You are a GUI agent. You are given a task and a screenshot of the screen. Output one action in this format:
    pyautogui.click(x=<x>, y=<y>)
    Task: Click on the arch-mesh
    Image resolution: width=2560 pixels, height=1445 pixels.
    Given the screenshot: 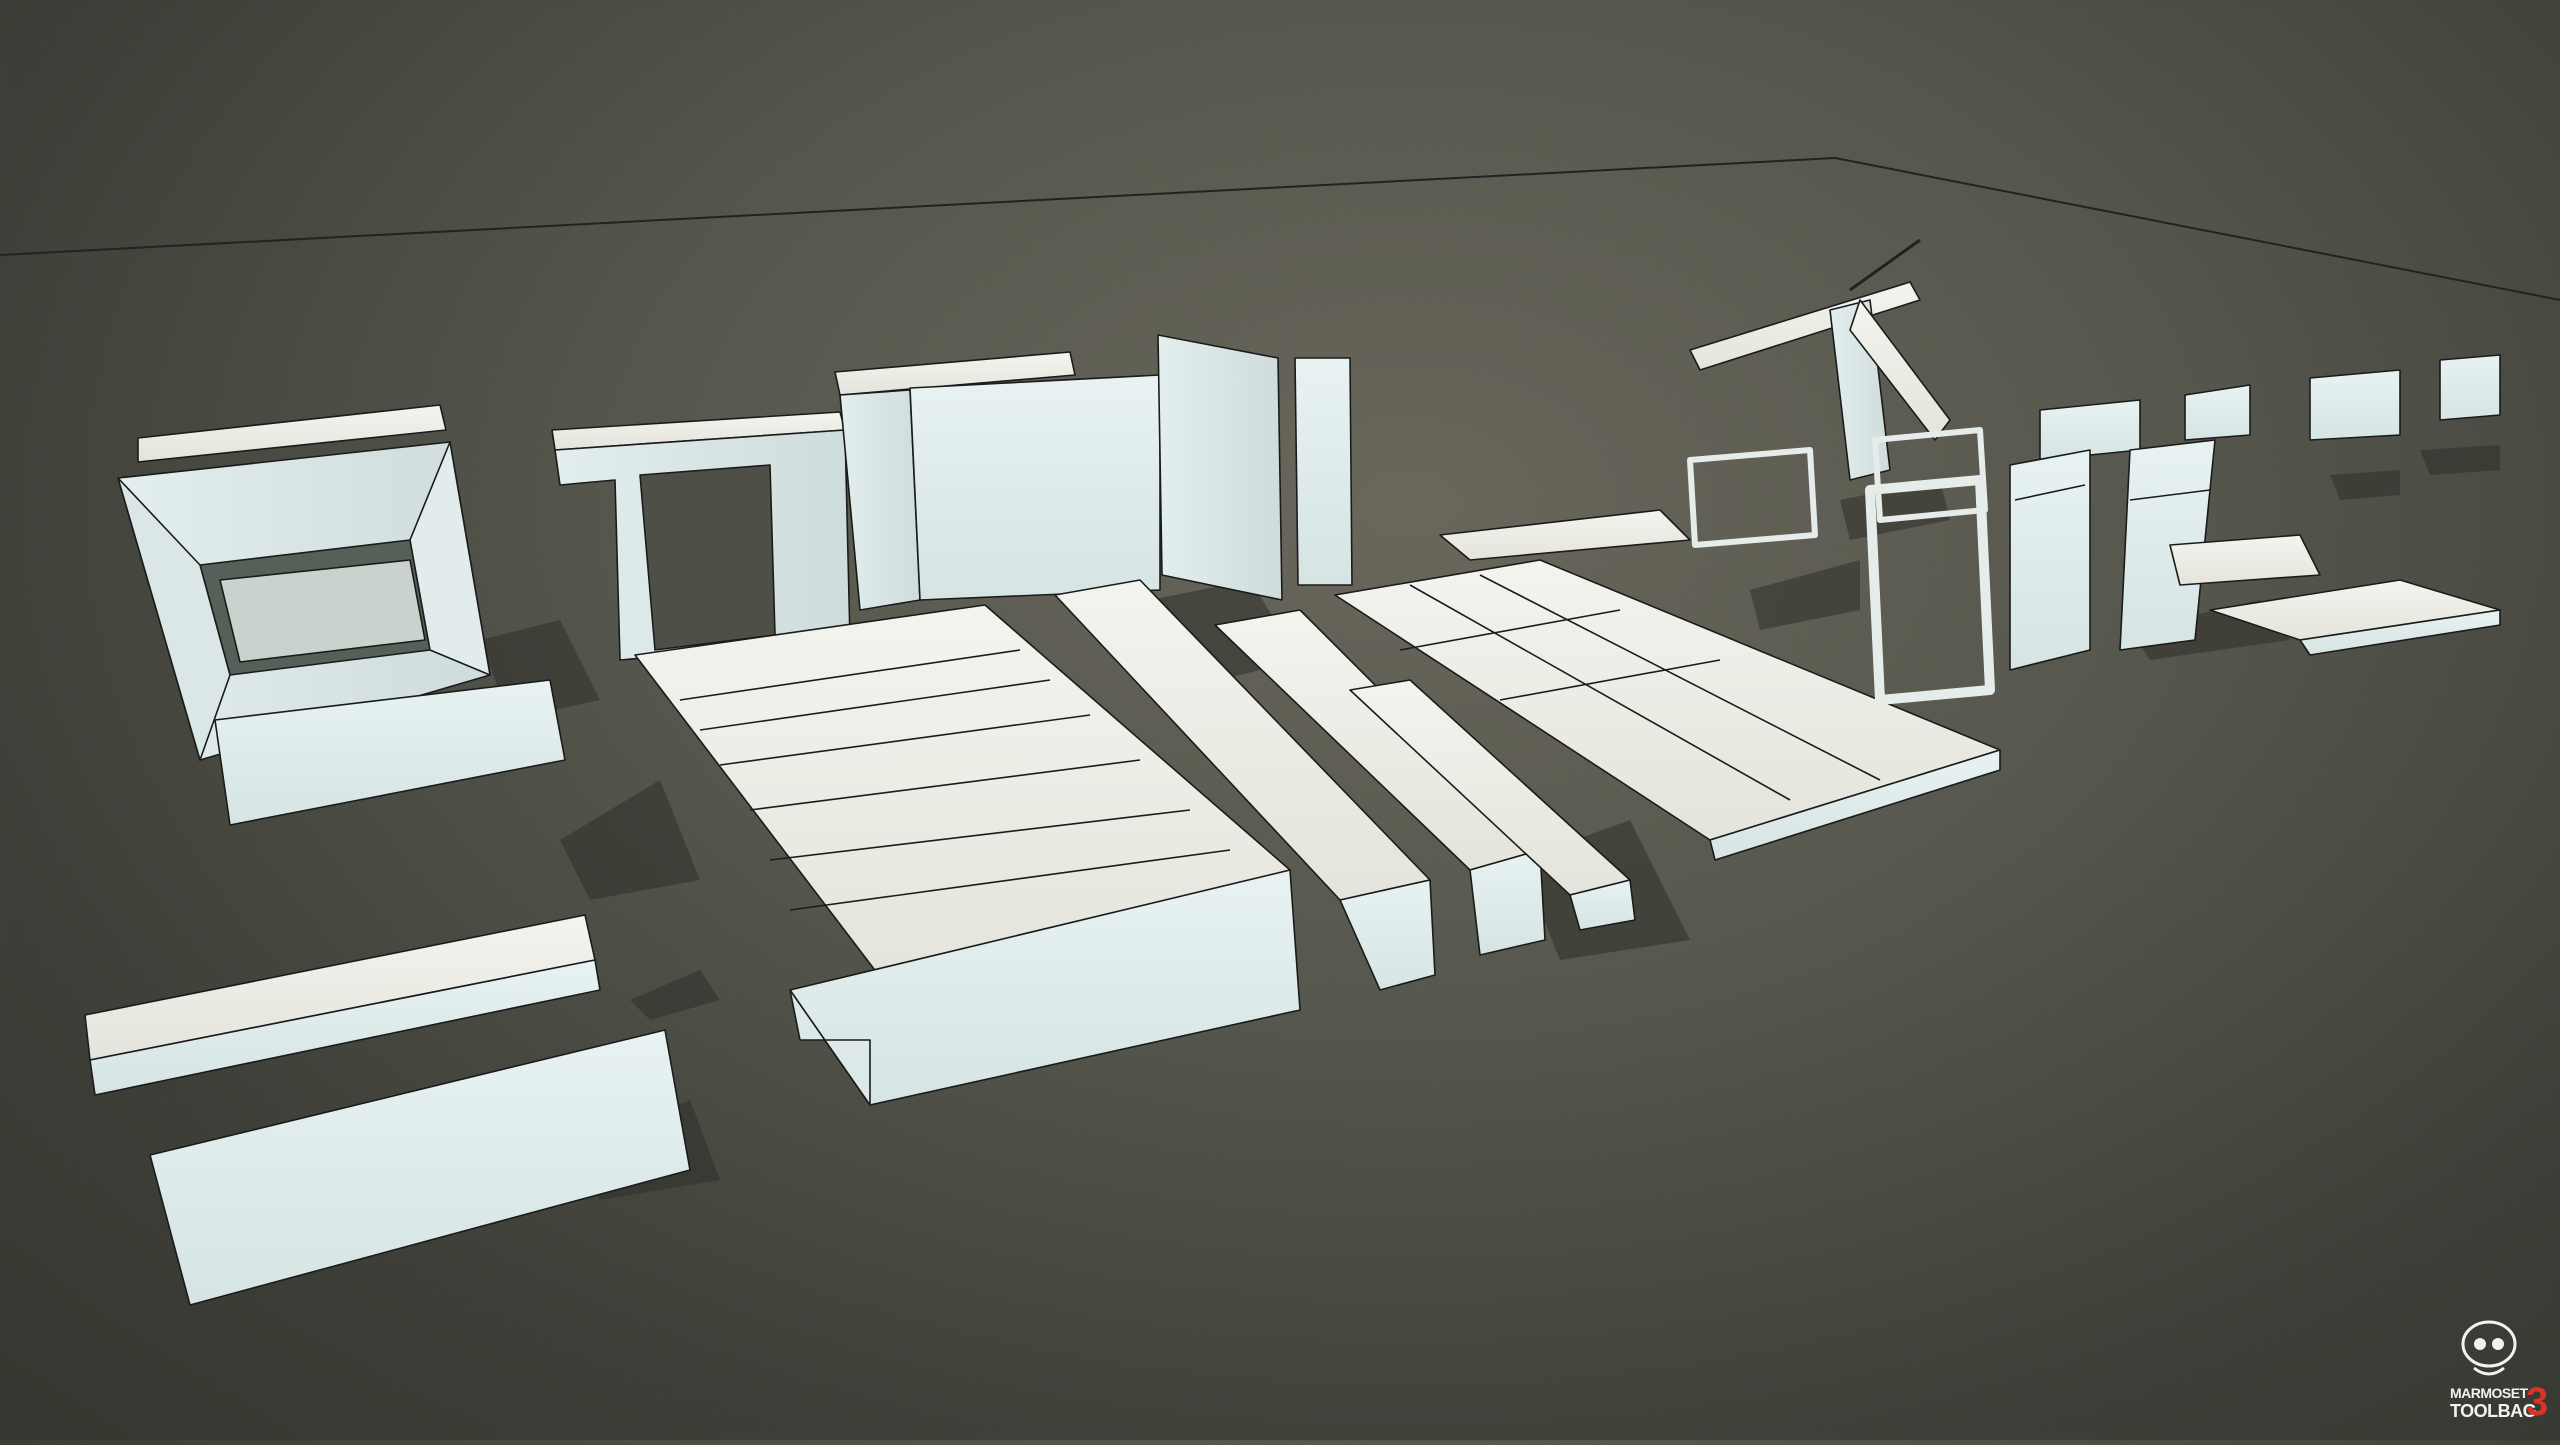 What is the action you would take?
    pyautogui.click(x=997, y=481)
    